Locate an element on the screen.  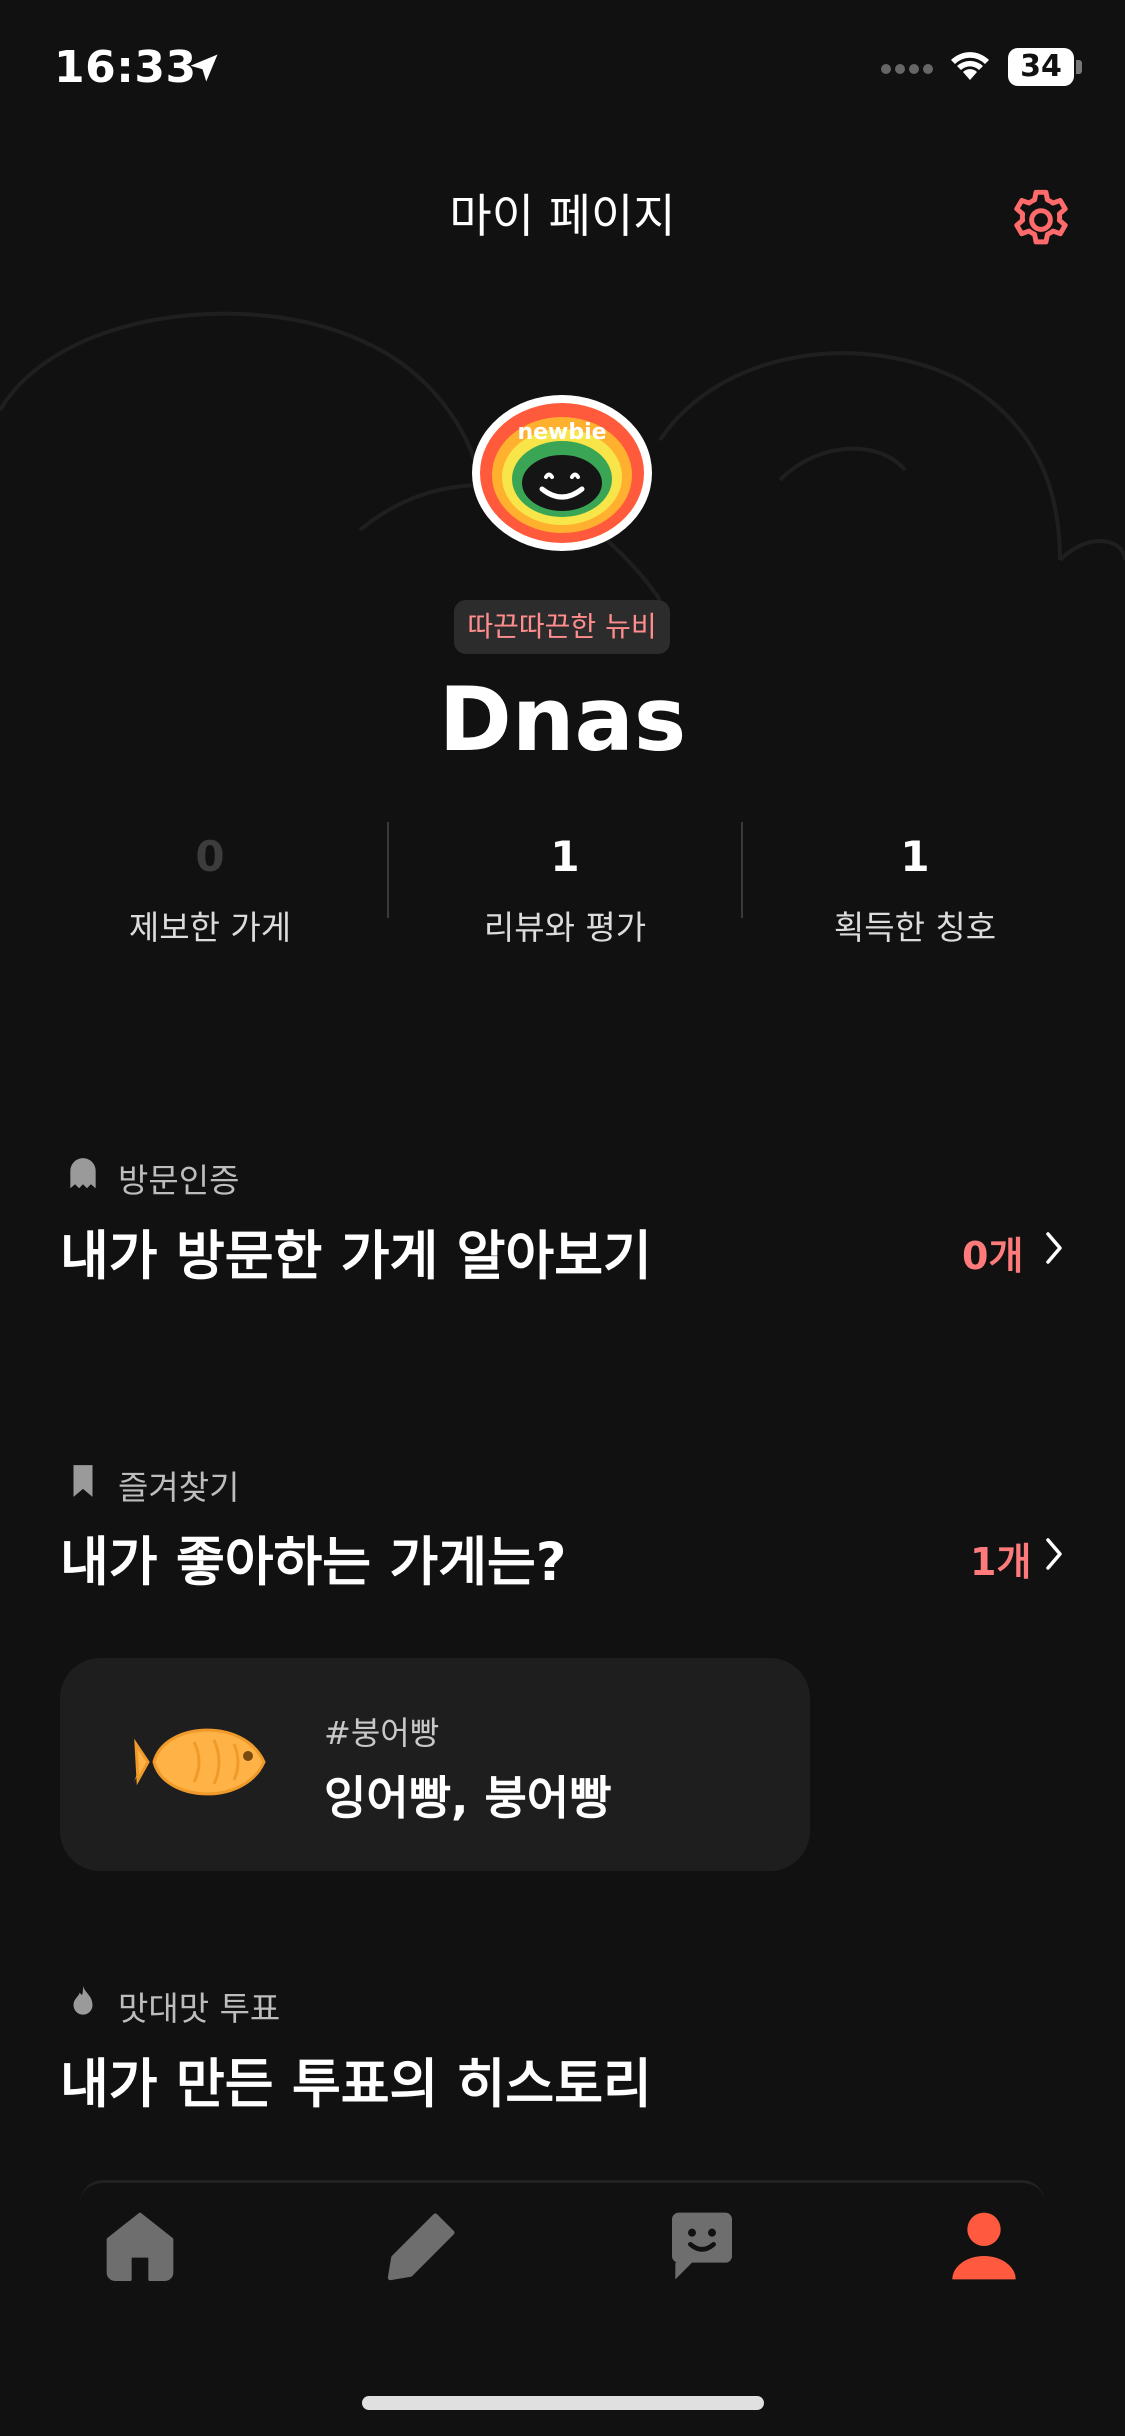
pencil-icon is located at coordinates (422, 2246).